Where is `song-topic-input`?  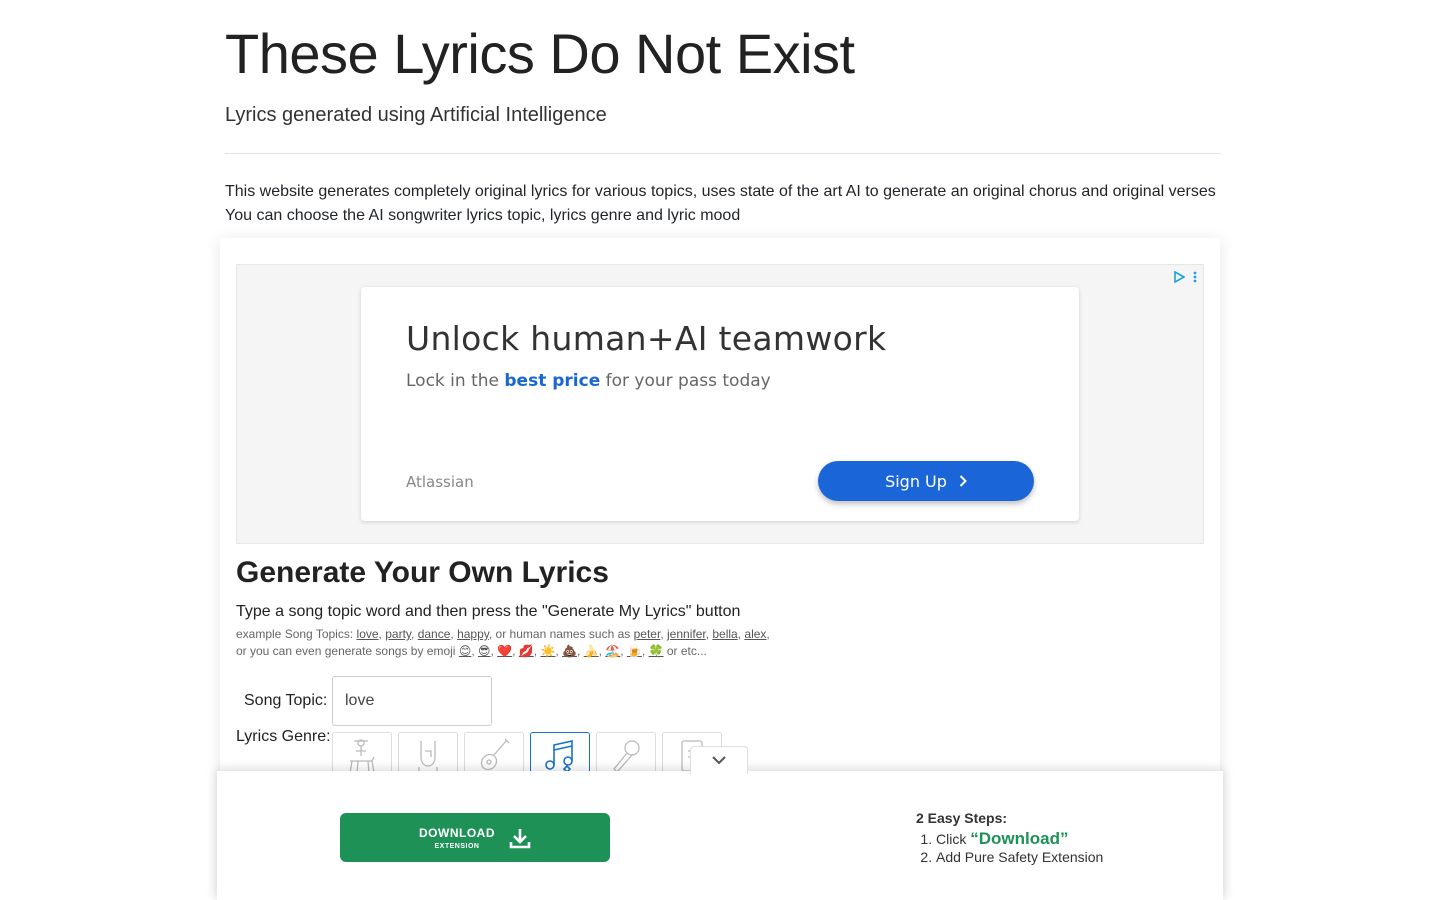
song-topic-input is located at coordinates (412, 701).